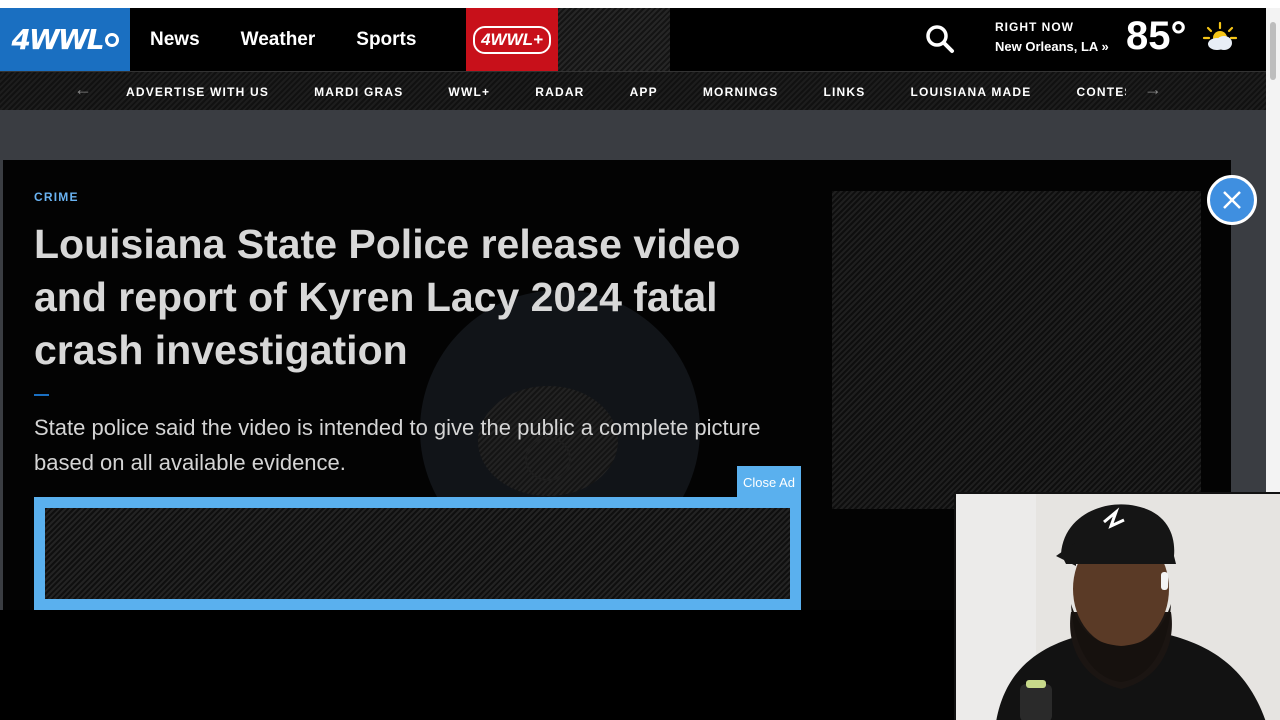  I want to click on partly-sunny-icon, so click(1220, 35).